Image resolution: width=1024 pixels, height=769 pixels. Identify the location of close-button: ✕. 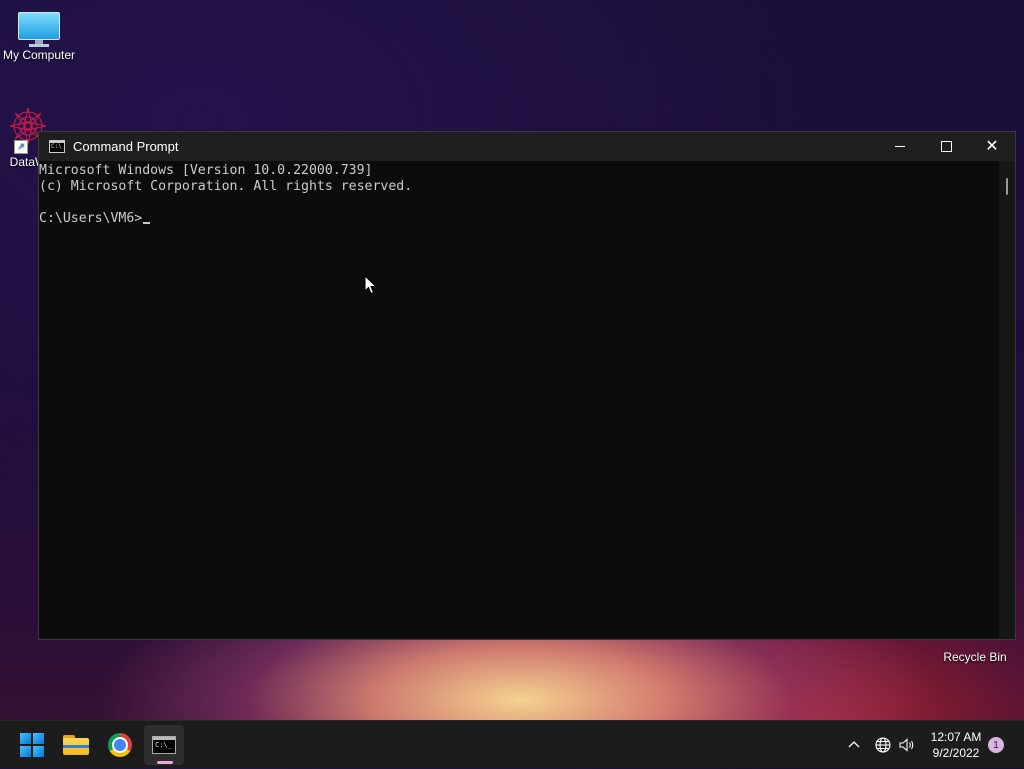
(992, 146).